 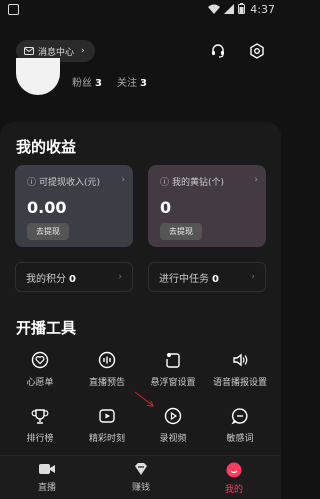 What do you see at coordinates (233, 490) in the screenshot?
I see `tab-label: 我的` at bounding box center [233, 490].